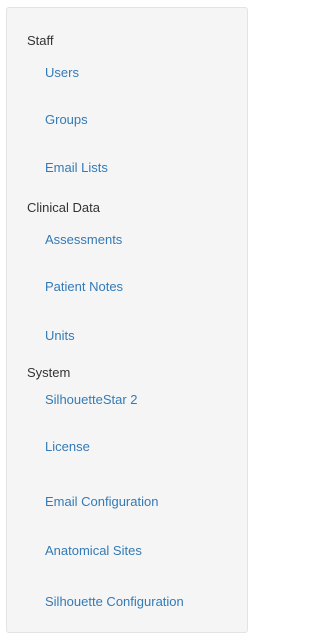  What do you see at coordinates (76, 168) in the screenshot?
I see `nav-link-email-lists: Email Lists` at bounding box center [76, 168].